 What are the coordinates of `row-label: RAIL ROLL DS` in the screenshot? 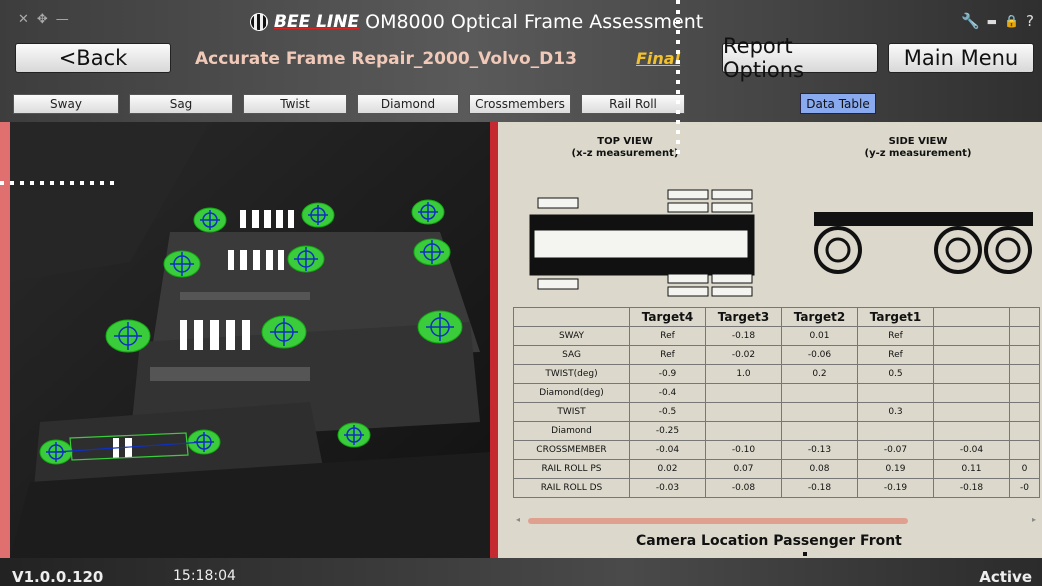 It's located at (571, 488).